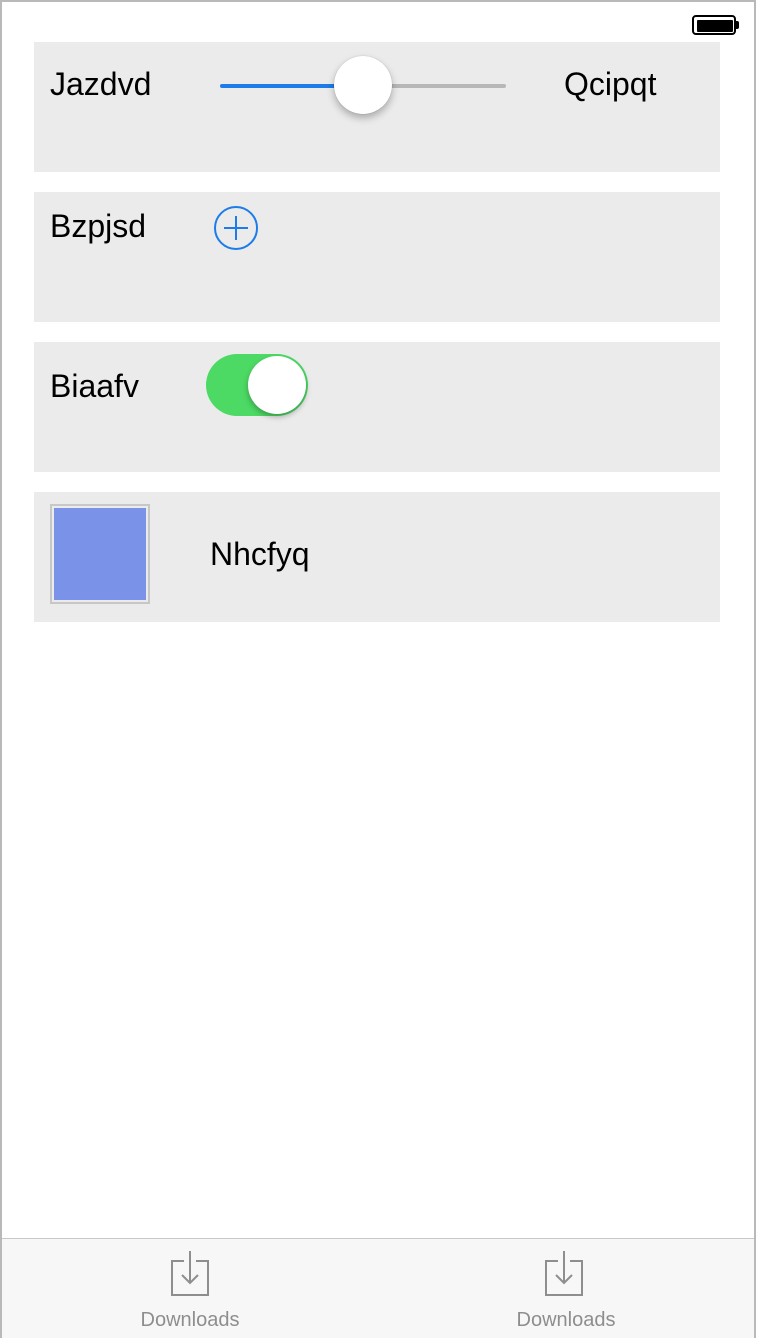  I want to click on color-swatch-fill, so click(100, 554).